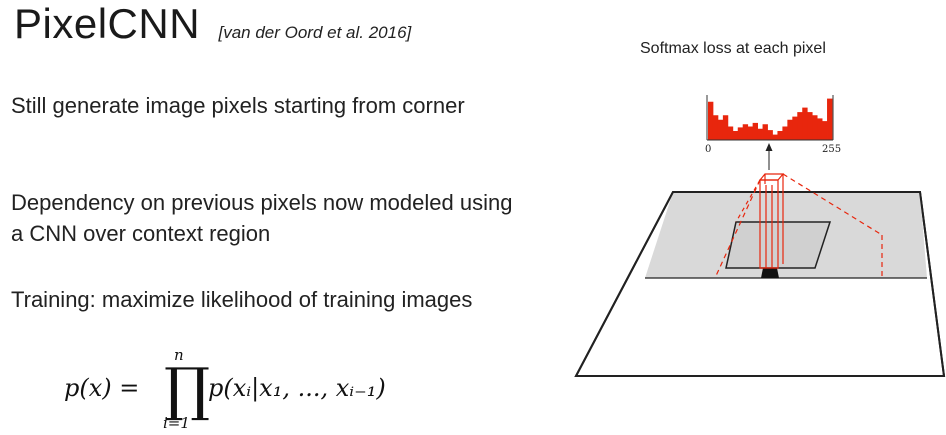 The image size is (946, 435). What do you see at coordinates (297, 388) in the screenshot?
I see `formula-rhs: p(xᵢ|x₁, ..., xᵢ₋₁)` at bounding box center [297, 388].